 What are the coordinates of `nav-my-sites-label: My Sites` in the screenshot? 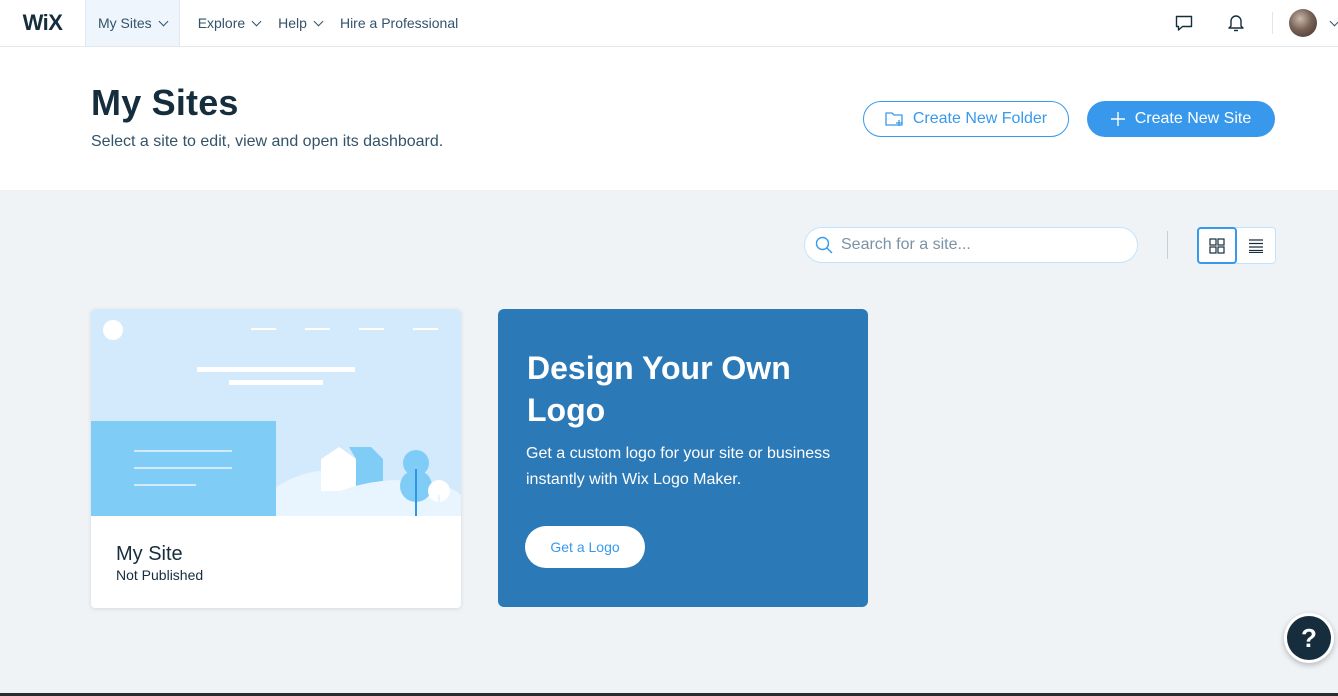 It's located at (125, 23).